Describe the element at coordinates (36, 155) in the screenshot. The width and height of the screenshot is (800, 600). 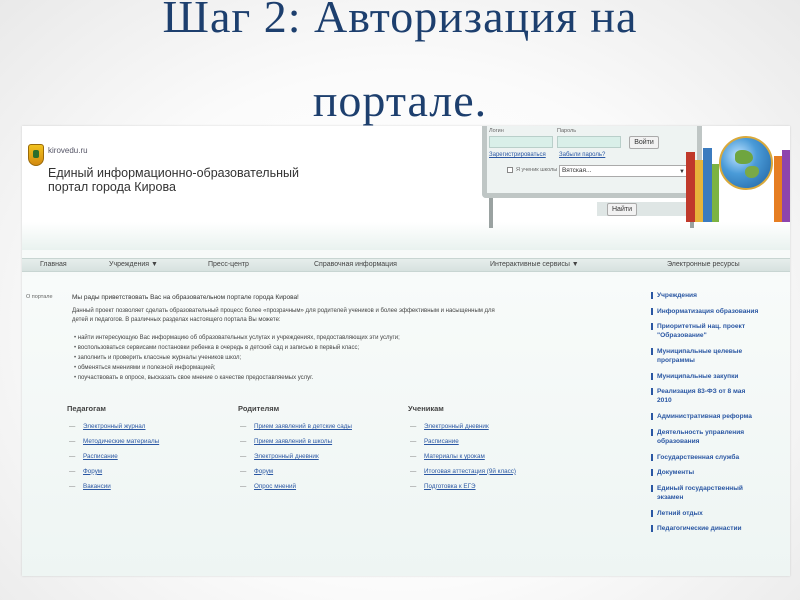
I see `coat-of-arms-icon` at that location.